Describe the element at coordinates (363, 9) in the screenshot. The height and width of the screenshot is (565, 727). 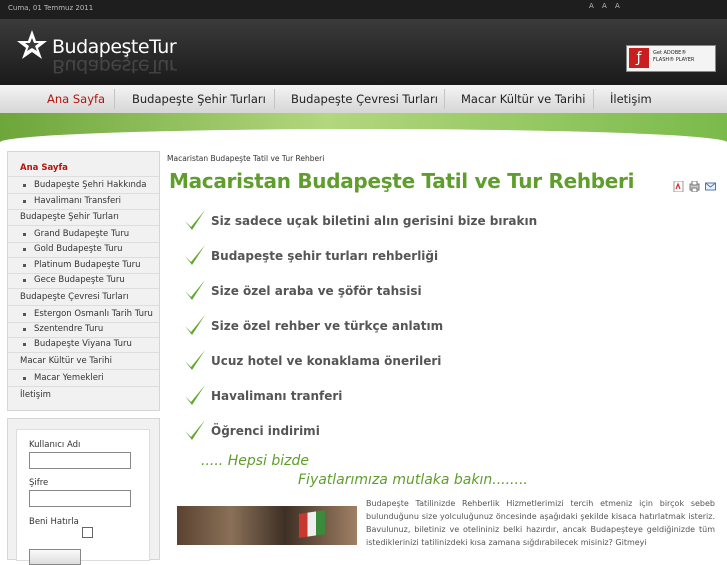
I see `top-bar: Cuma, 01 Temmuz 2011 A A A` at that location.